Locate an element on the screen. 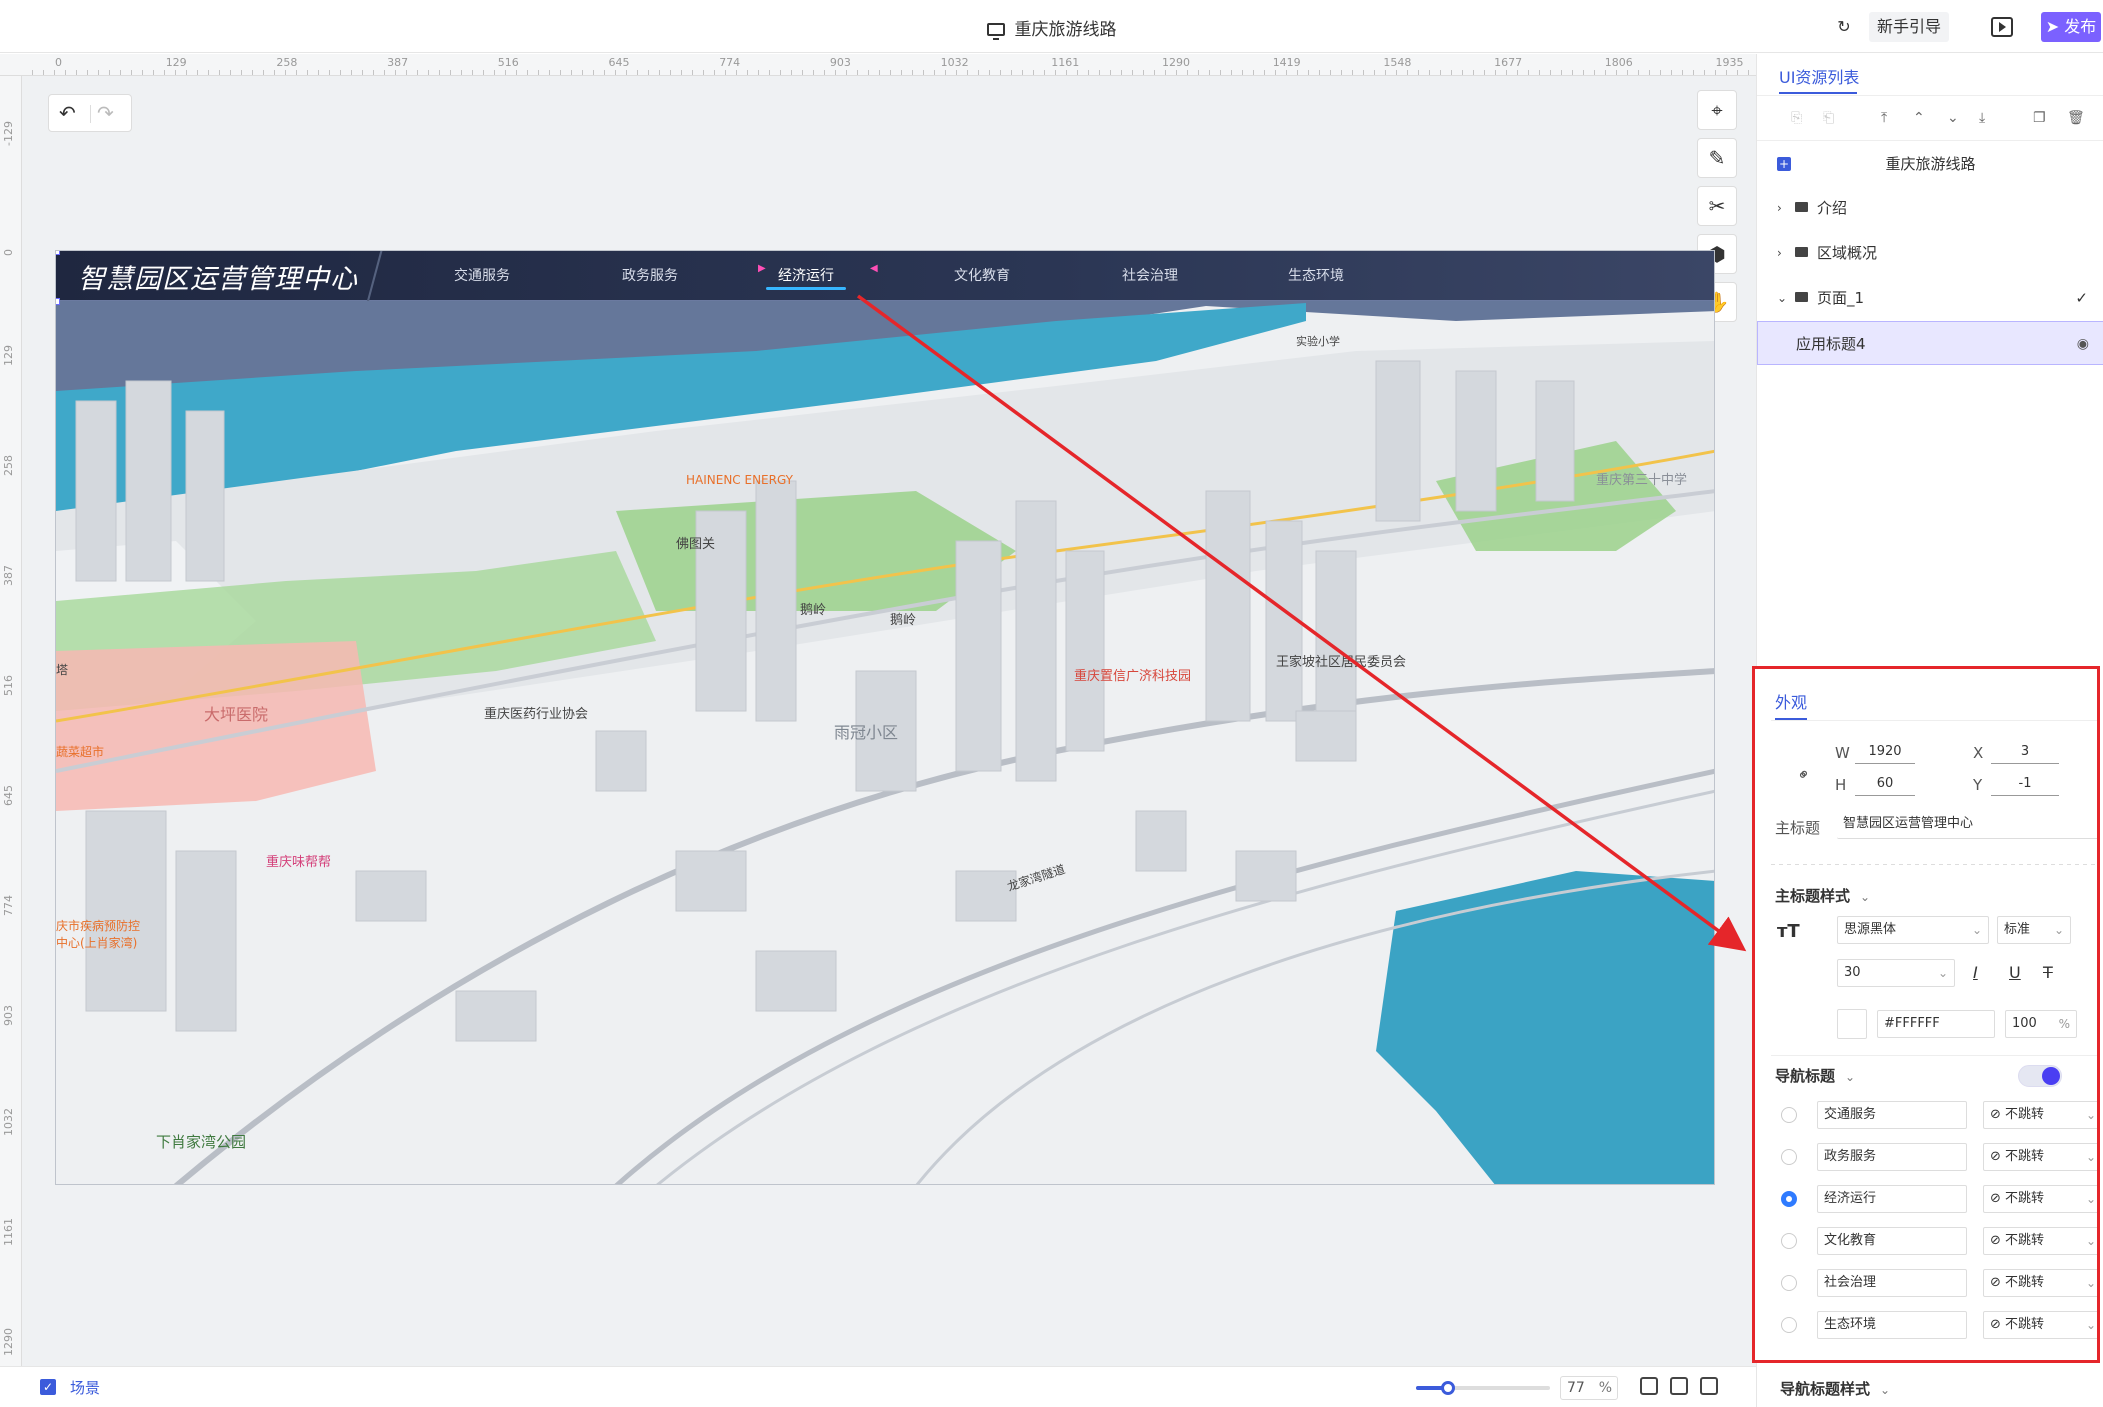  opacity-unit: % is located at coordinates (2064, 1024).